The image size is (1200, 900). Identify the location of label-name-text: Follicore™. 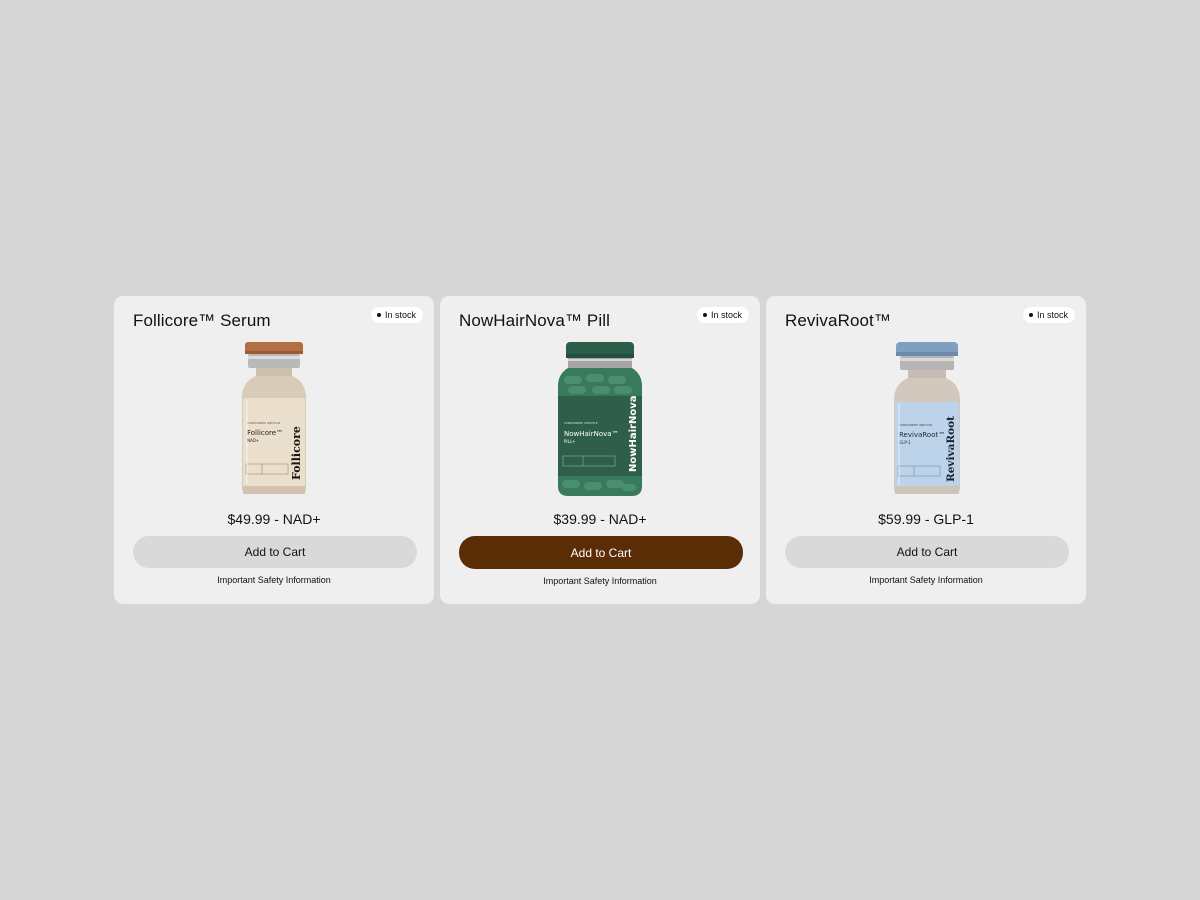
(265, 433).